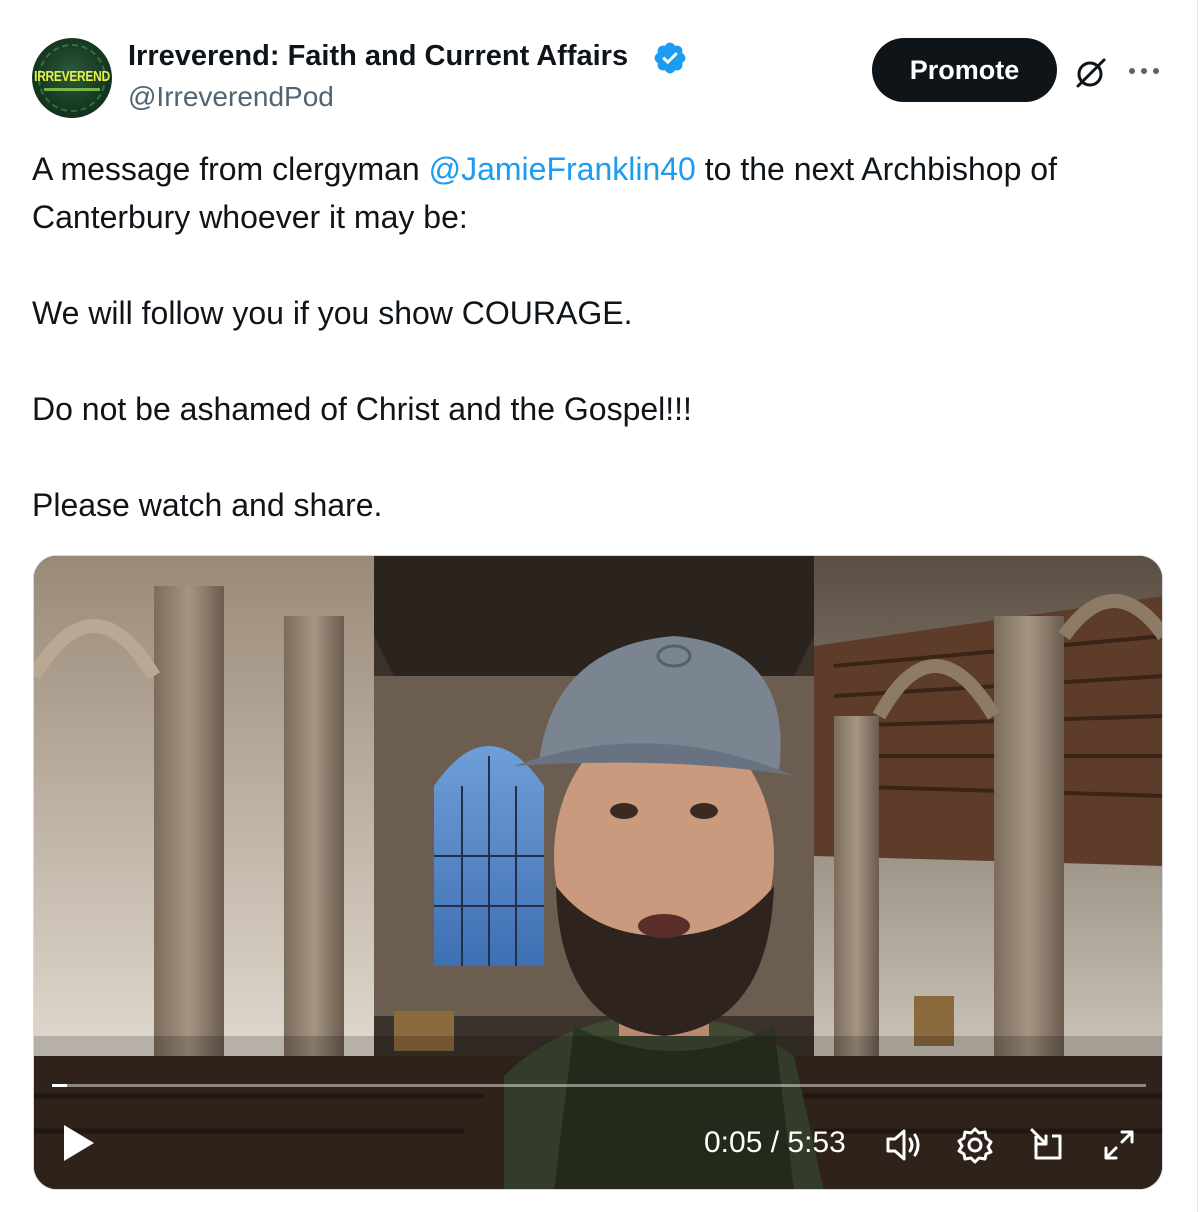  Describe the element at coordinates (964, 70) in the screenshot. I see `promote-button: Promote` at that location.